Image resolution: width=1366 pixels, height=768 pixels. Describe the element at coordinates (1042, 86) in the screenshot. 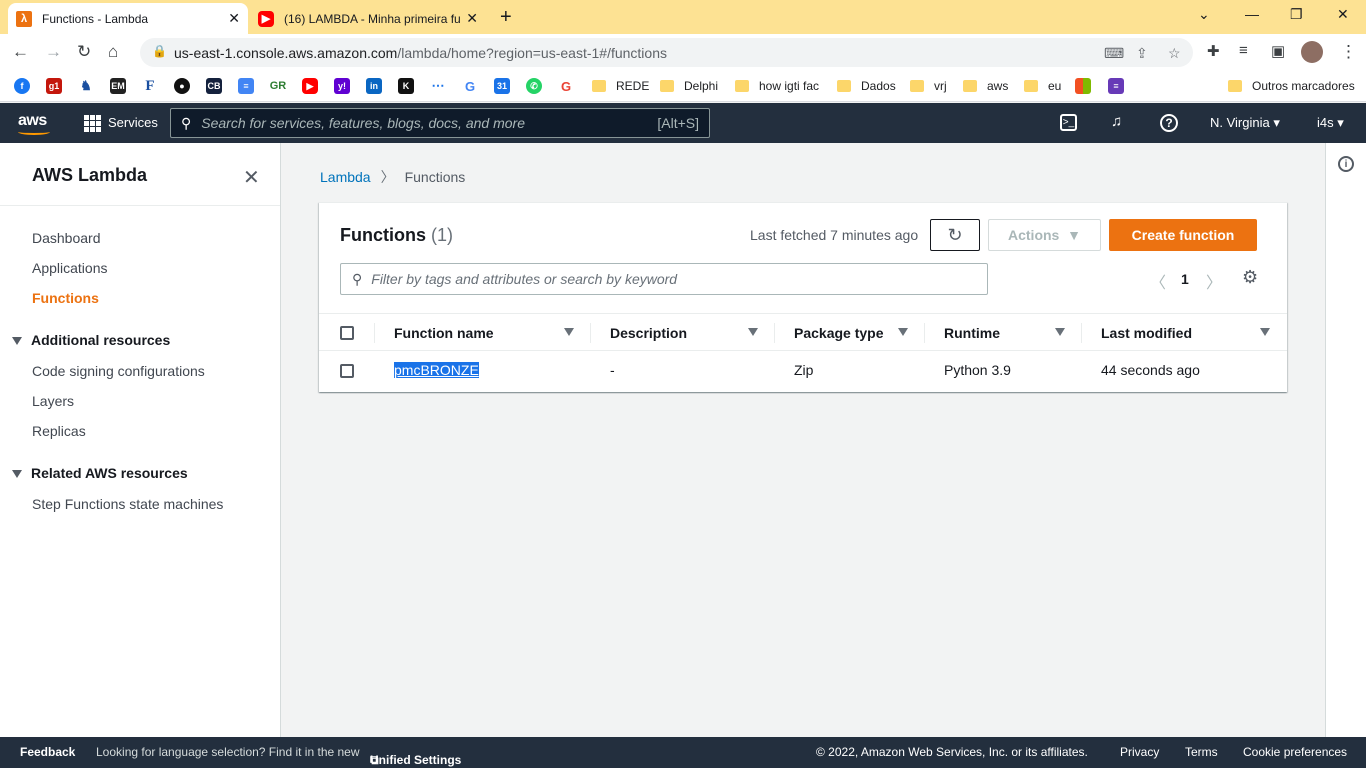

I see `bookmark-folder-eu: eu` at that location.